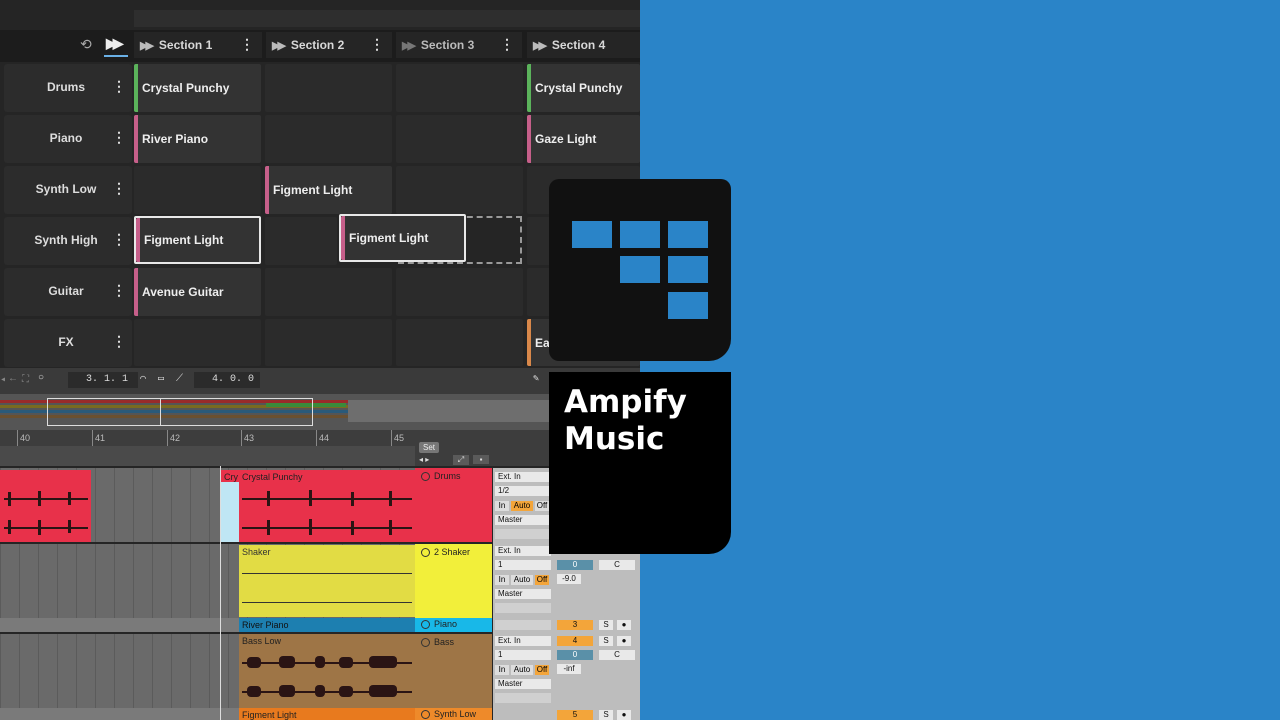 Image resolution: width=1280 pixels, height=720 pixels. I want to click on scene-section-3: ▶▶ Section 3 ⋮, so click(459, 45).